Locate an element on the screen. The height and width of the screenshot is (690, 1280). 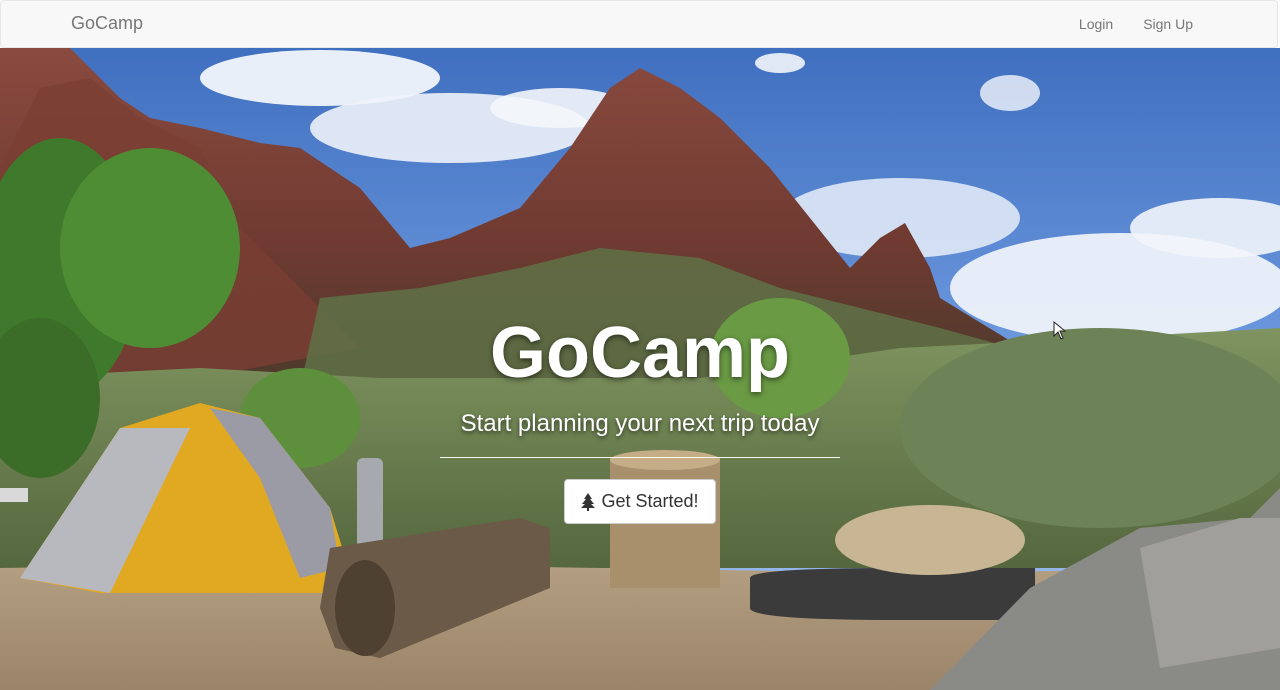
nav-links: Login Sign Up is located at coordinates (1135, 24).